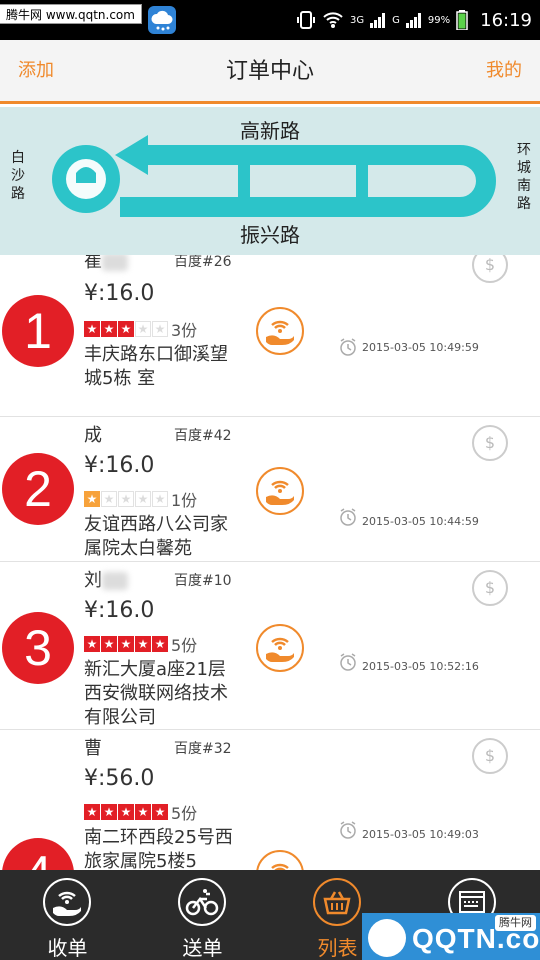  I want to click on nav-label: 送单, so click(202, 948).